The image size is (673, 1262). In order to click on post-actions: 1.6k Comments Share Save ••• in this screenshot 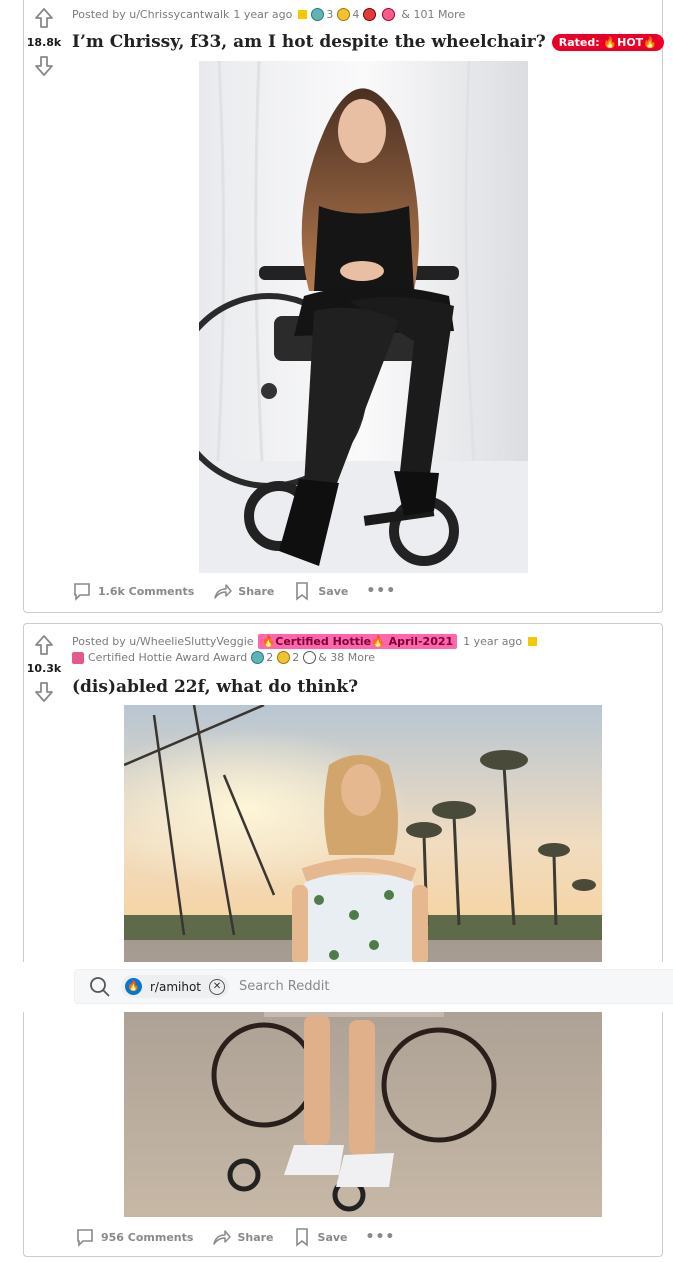, I will do `click(234, 591)`.